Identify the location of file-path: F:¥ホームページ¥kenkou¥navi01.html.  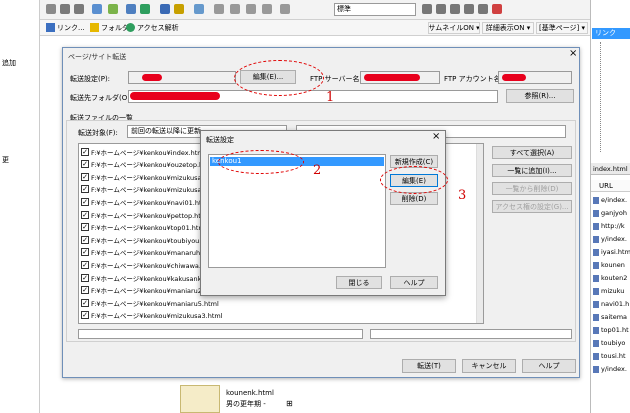
(150, 202).